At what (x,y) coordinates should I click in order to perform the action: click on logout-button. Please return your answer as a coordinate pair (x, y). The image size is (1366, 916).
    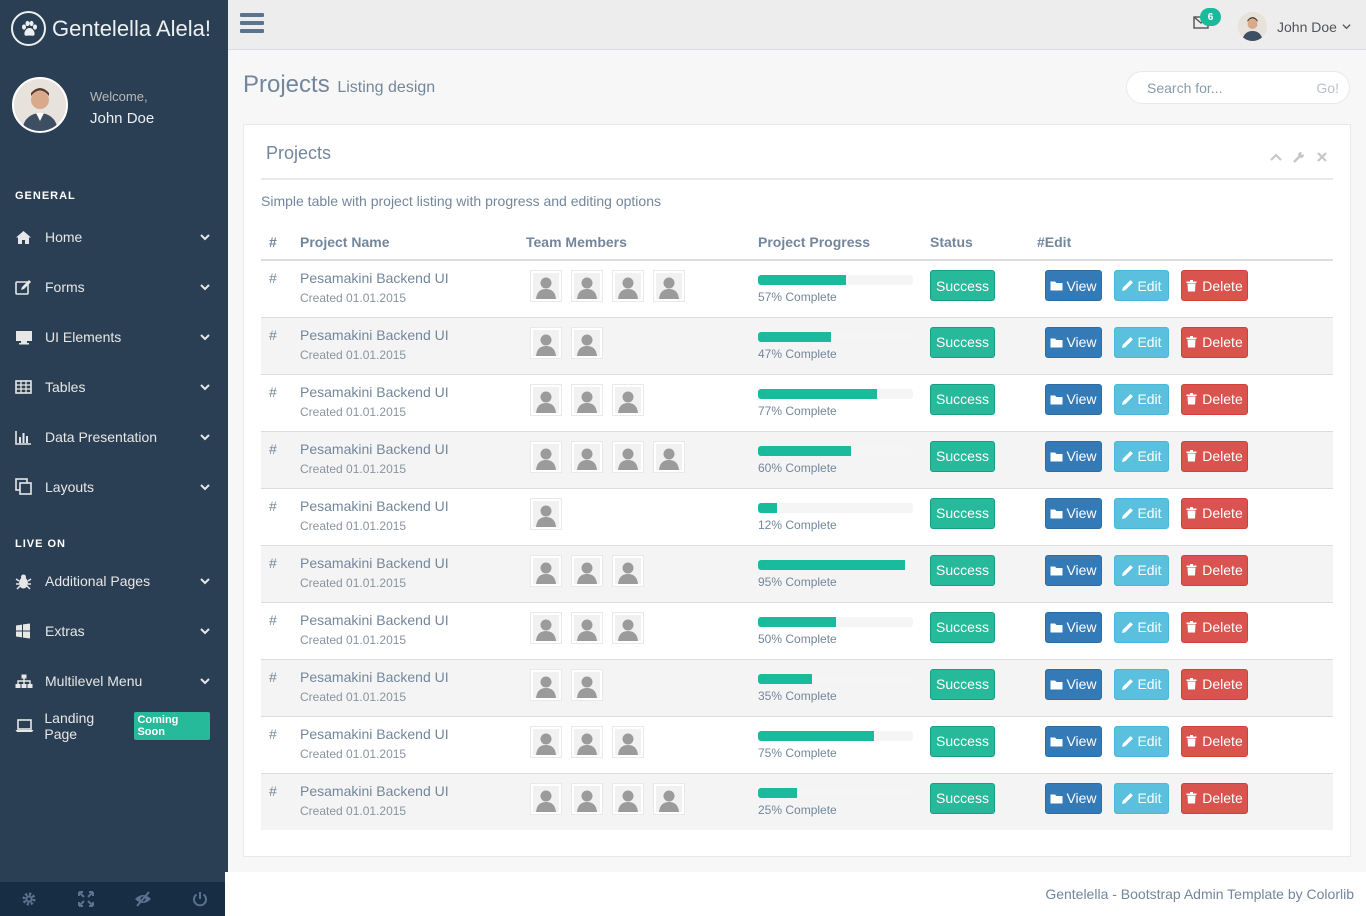
    Looking at the image, I should click on (199, 899).